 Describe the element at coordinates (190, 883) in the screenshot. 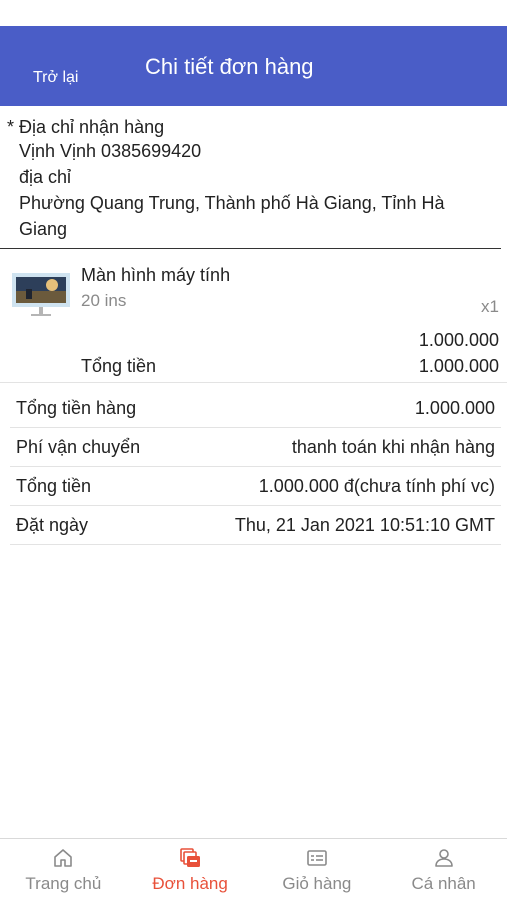

I see `tab-label: Đơn hàng` at that location.